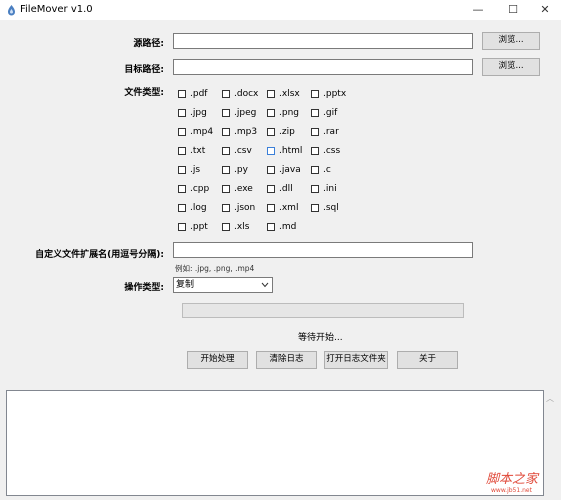 This screenshot has width=561, height=500. What do you see at coordinates (195, 170) in the screenshot?
I see `filetype-label: .js` at bounding box center [195, 170].